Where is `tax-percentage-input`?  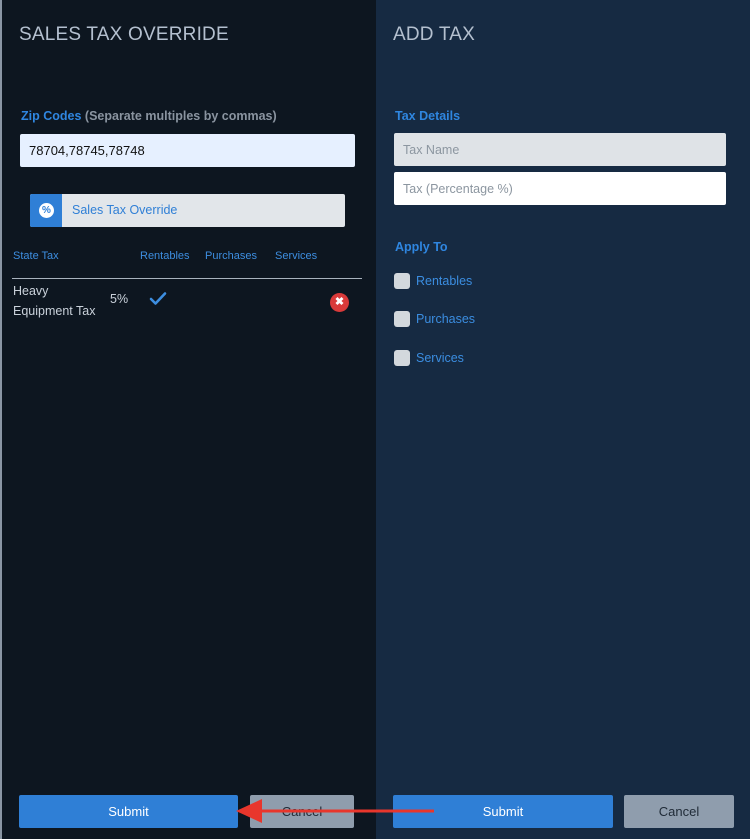
tax-percentage-input is located at coordinates (560, 188).